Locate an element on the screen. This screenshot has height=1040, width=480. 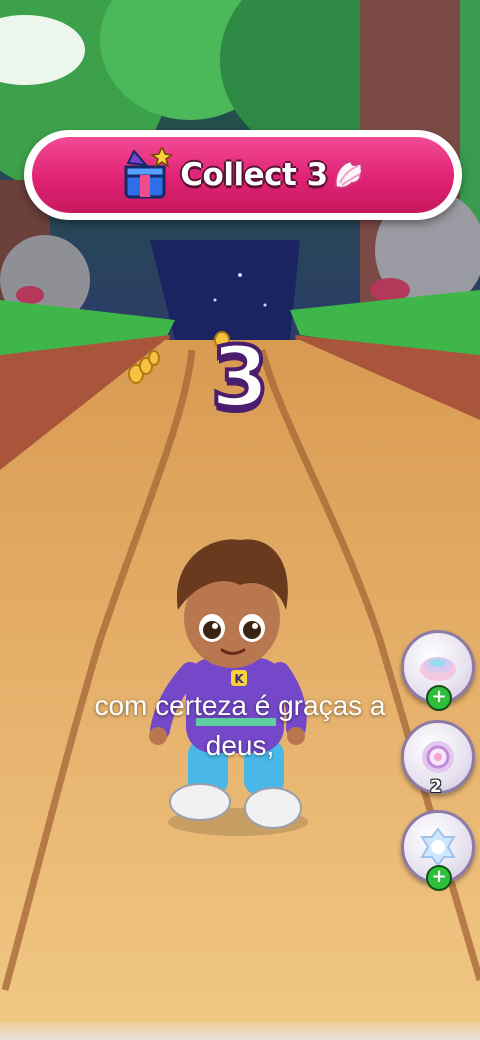
coin-doubler-powerup-icon is located at coordinates (438, 757).